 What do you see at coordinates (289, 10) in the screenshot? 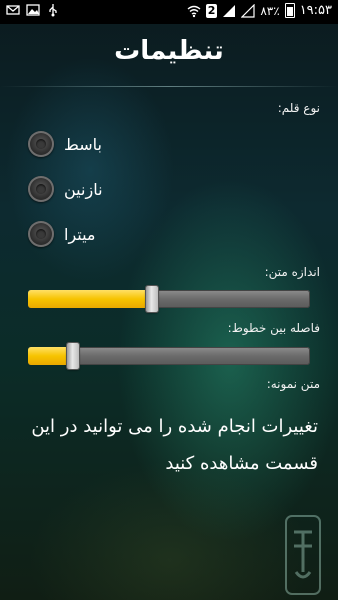
I see `battery-icon` at bounding box center [289, 10].